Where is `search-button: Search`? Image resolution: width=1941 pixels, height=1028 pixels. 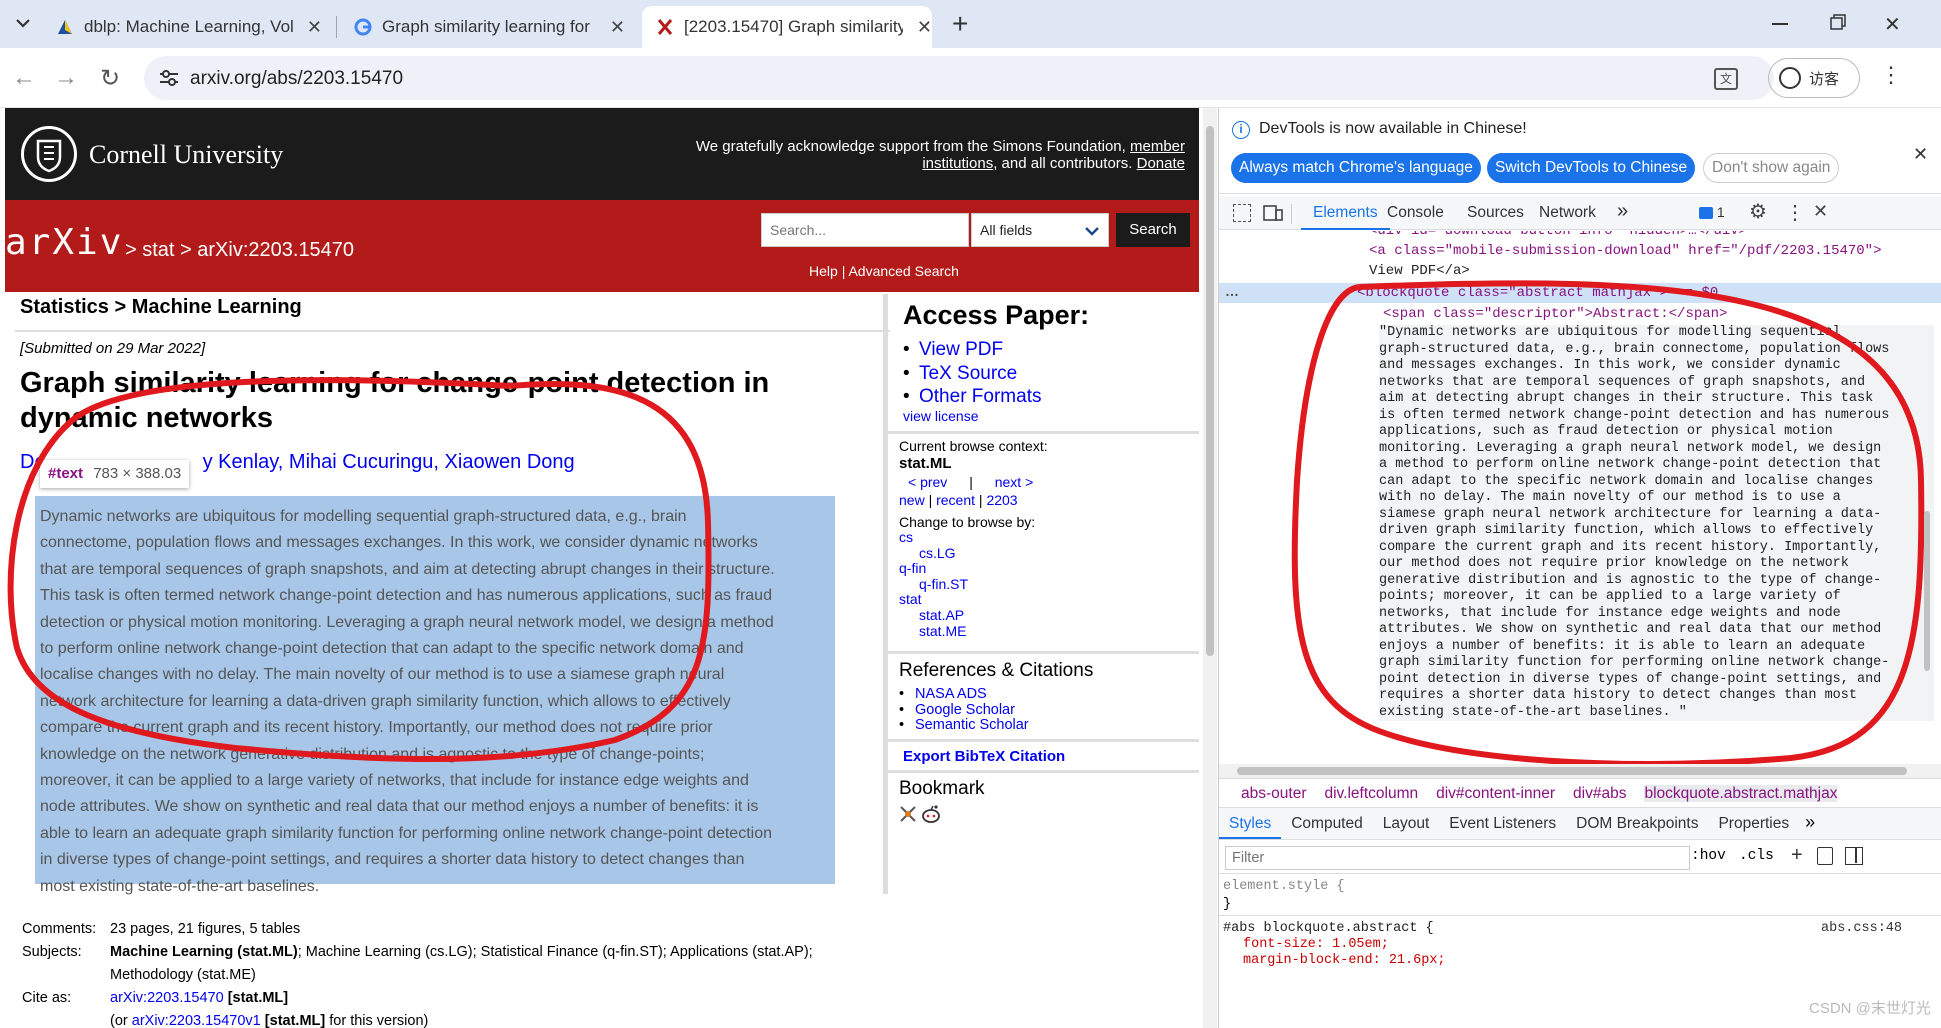 search-button: Search is located at coordinates (1153, 230).